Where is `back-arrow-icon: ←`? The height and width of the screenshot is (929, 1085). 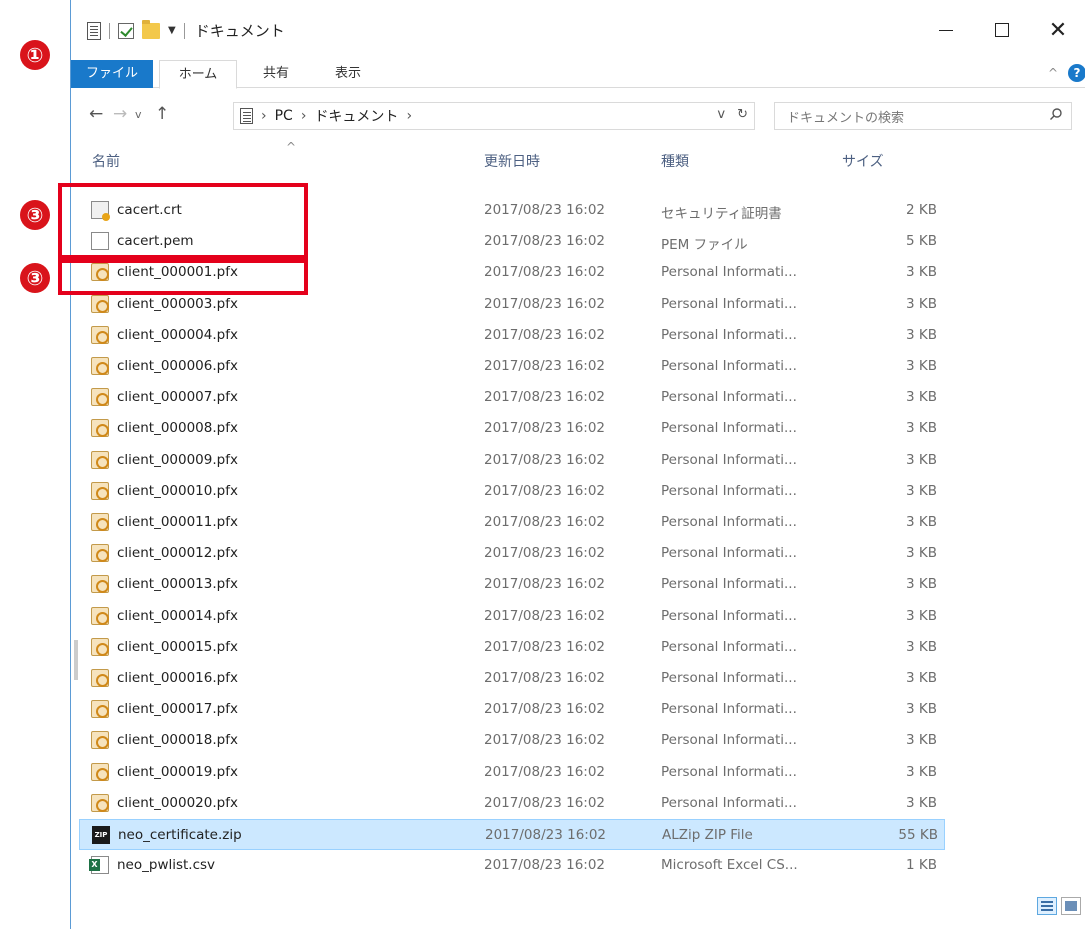
back-arrow-icon: ← is located at coordinates (96, 114).